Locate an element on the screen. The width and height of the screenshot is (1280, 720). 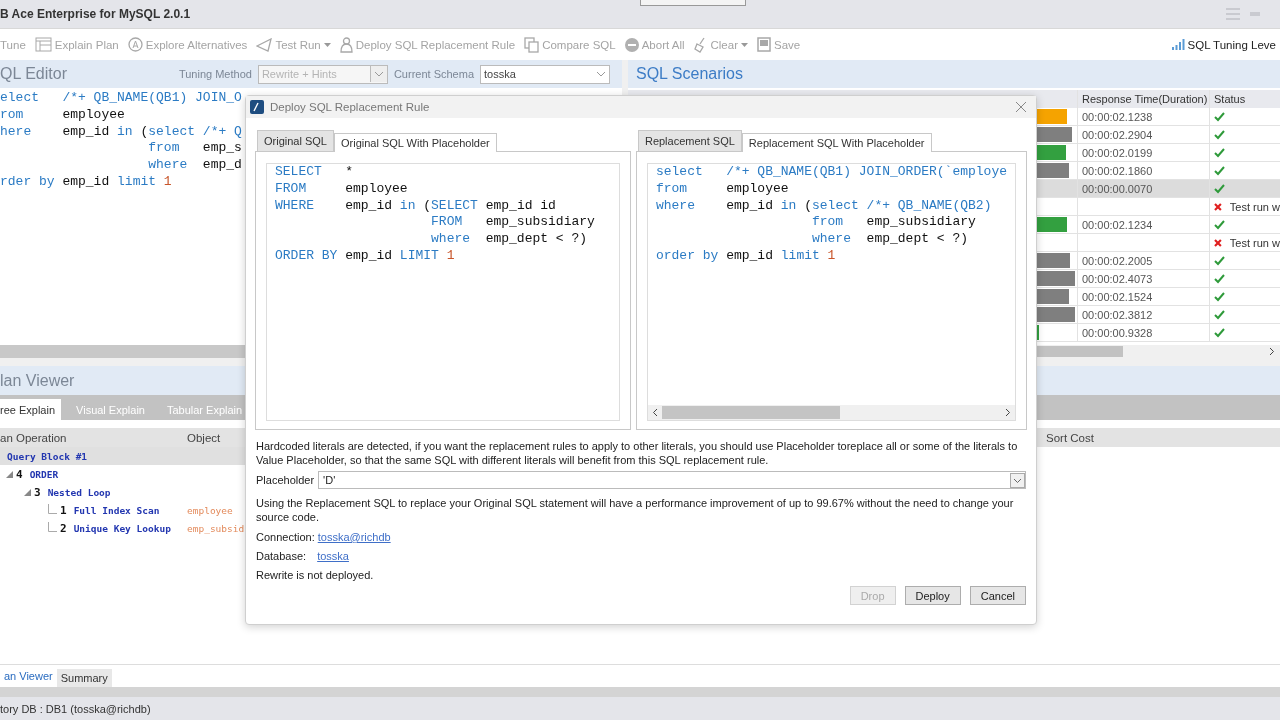
table-cell: 00:00:02.0199 is located at coordinates (1117, 152).